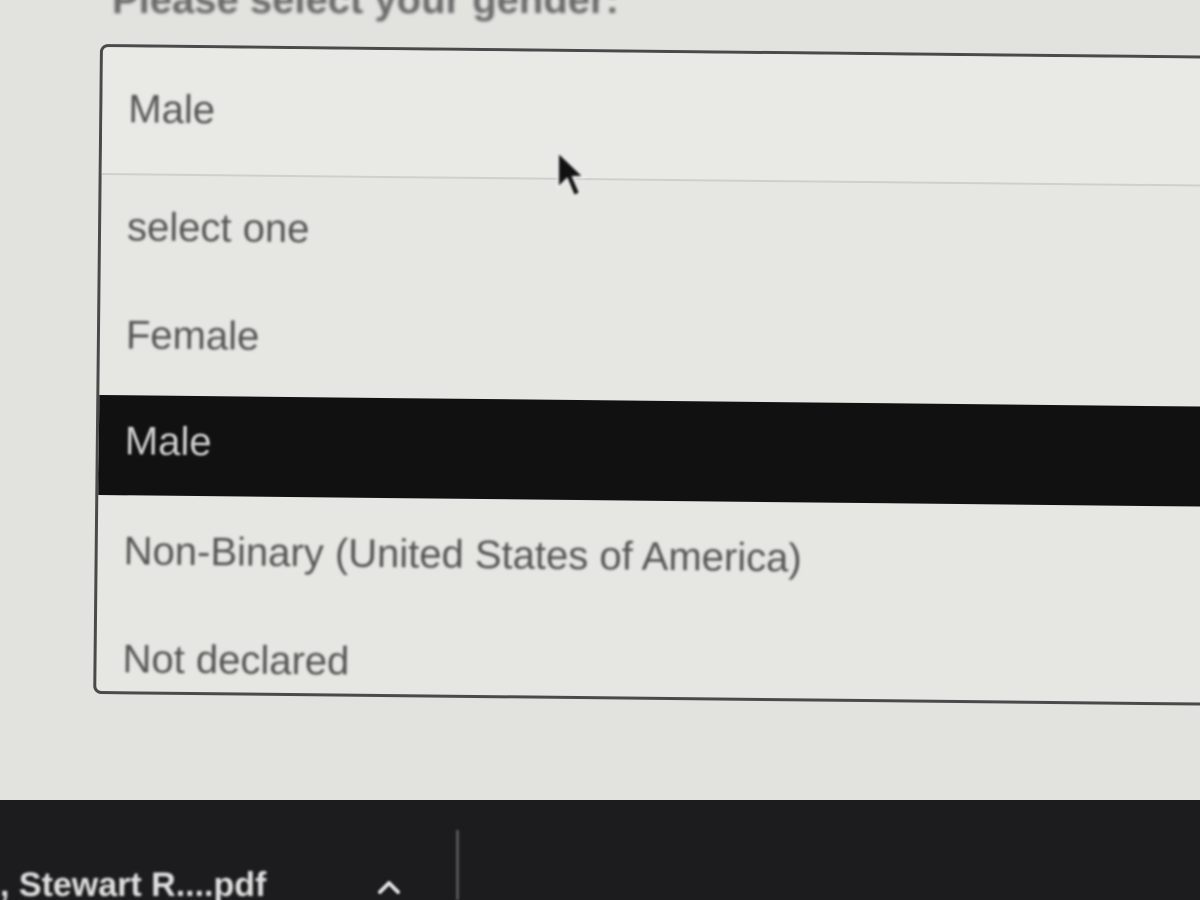 This screenshot has height=900, width=1200. I want to click on option-male: Male, so click(649, 451).